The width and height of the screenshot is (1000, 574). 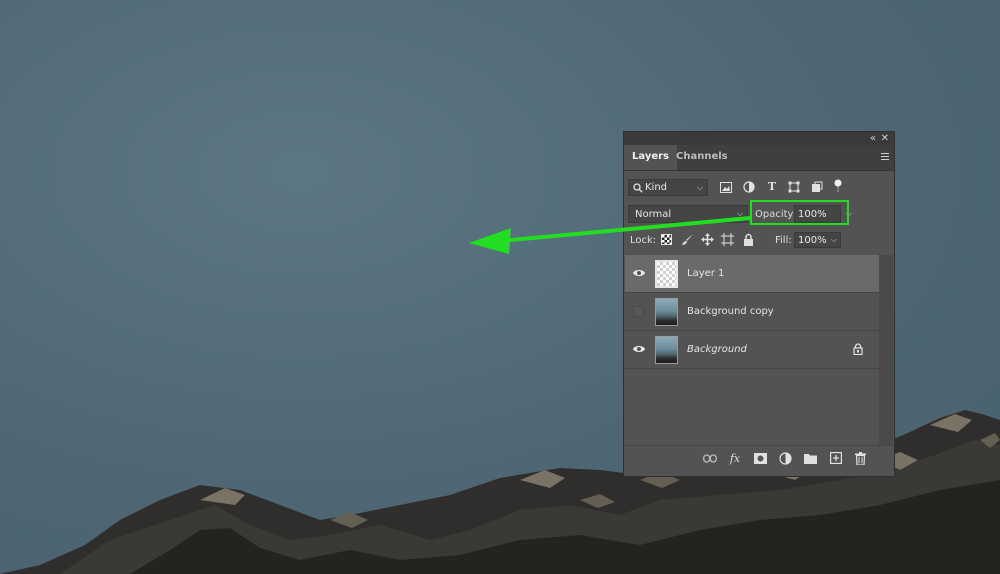 I want to click on link-icon, so click(x=710, y=458).